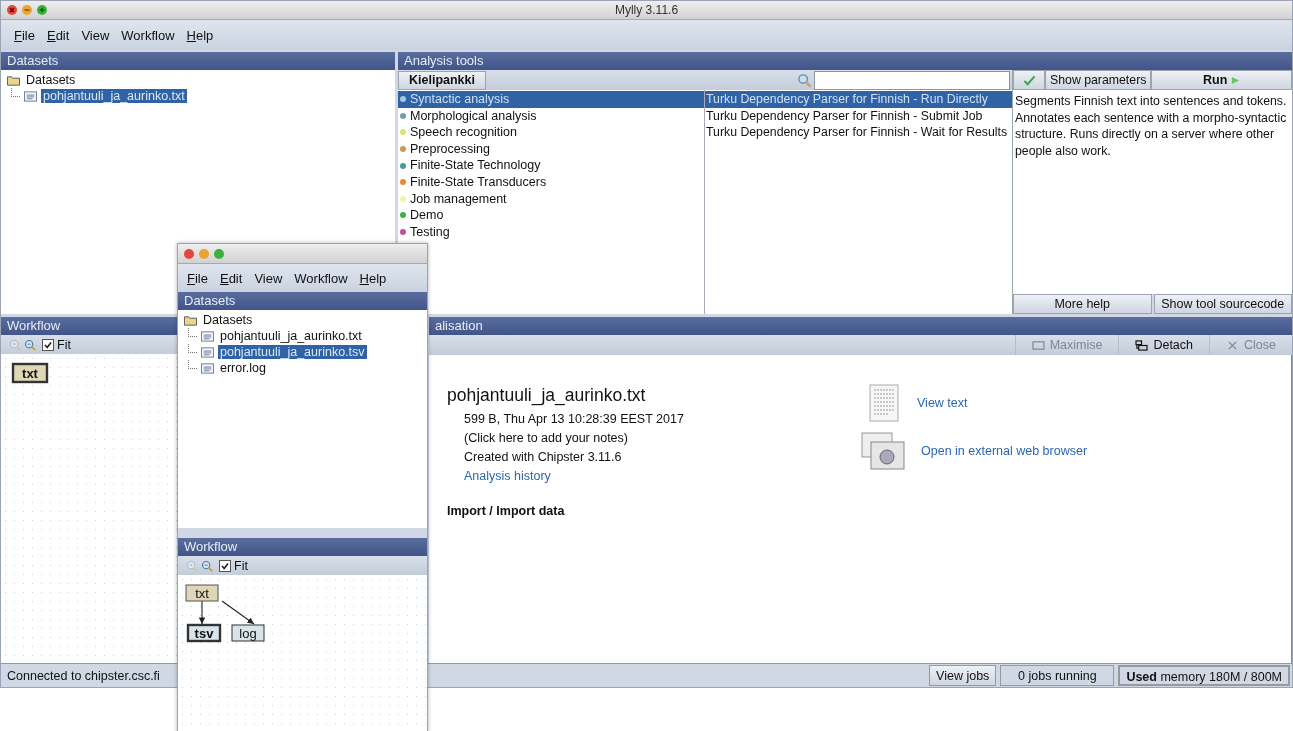 The image size is (1293, 731). Describe the element at coordinates (858, 132) in the screenshot. I see `tool-item: Turku Dependency Parser for Finnish - Wait for Results` at that location.